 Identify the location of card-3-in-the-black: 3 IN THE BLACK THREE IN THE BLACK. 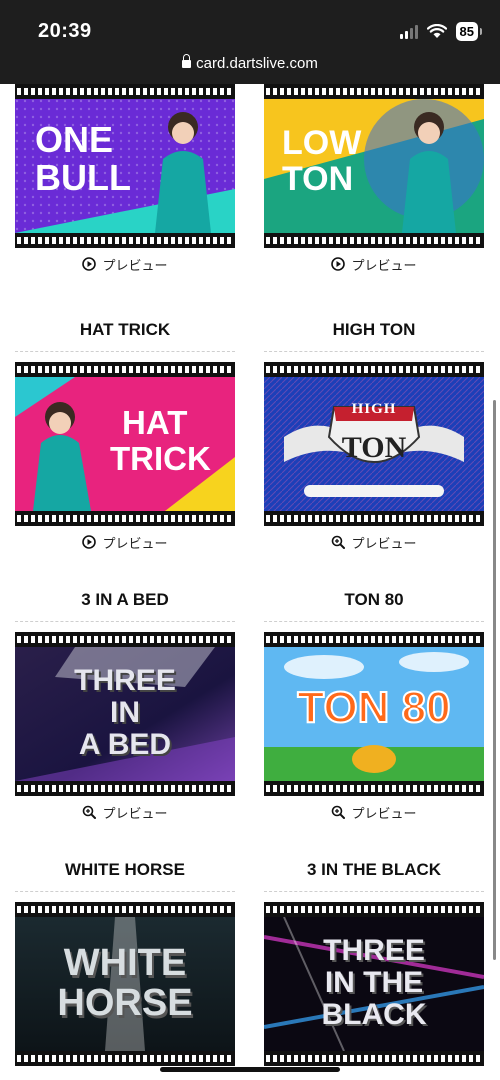
(374, 961).